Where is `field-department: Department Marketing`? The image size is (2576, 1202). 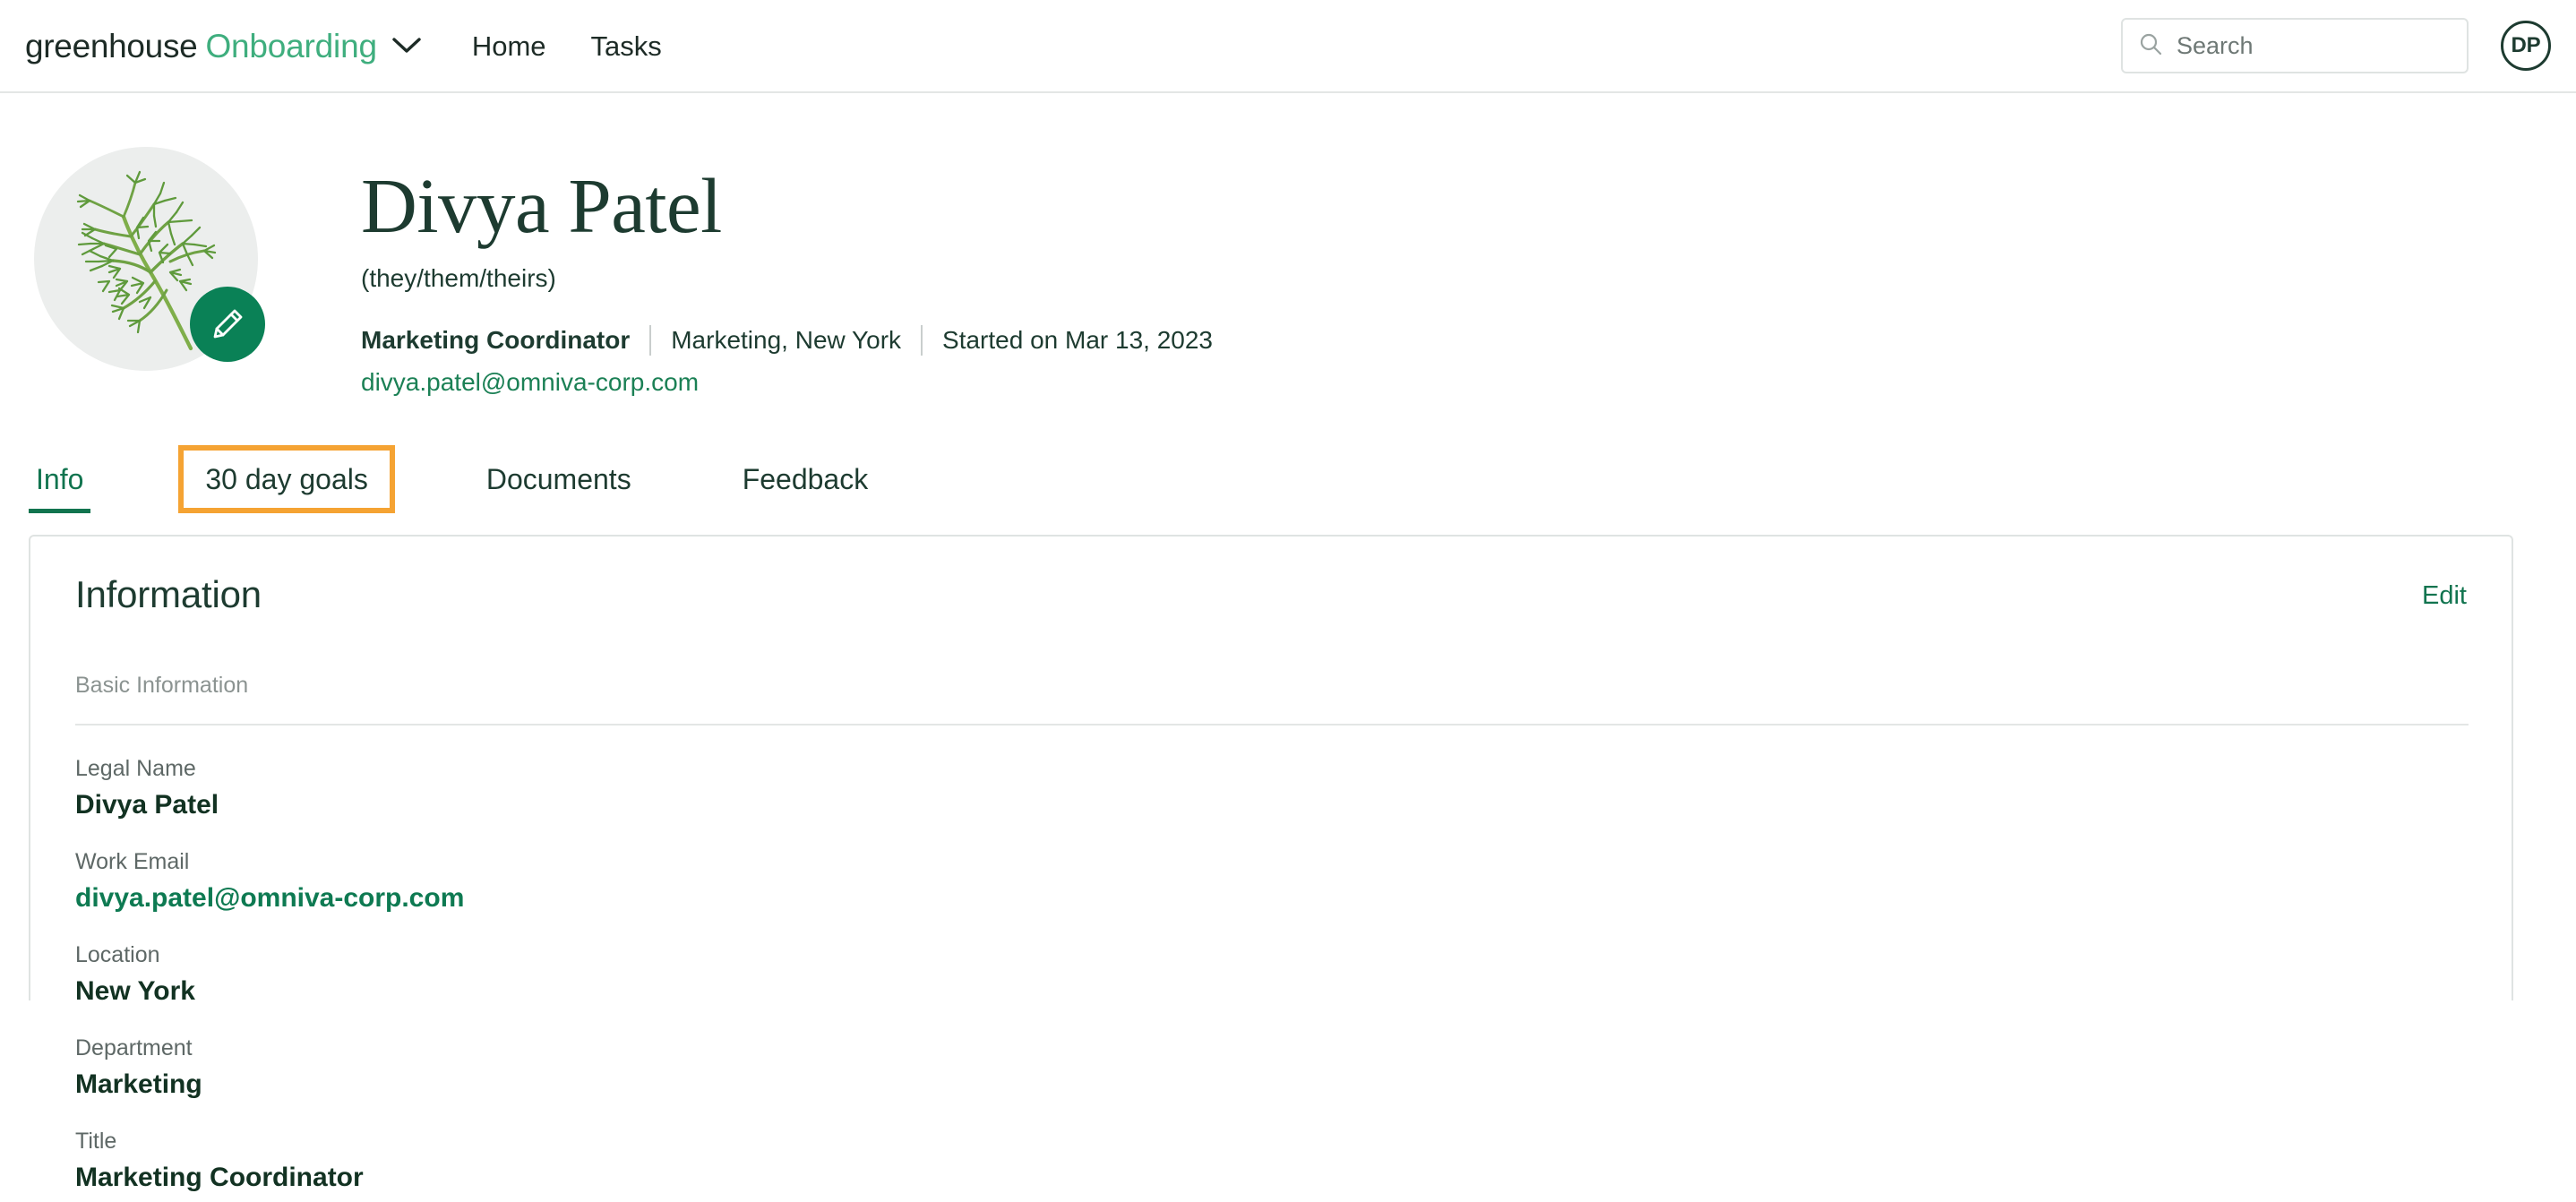
field-department: Department Marketing is located at coordinates (1271, 1067).